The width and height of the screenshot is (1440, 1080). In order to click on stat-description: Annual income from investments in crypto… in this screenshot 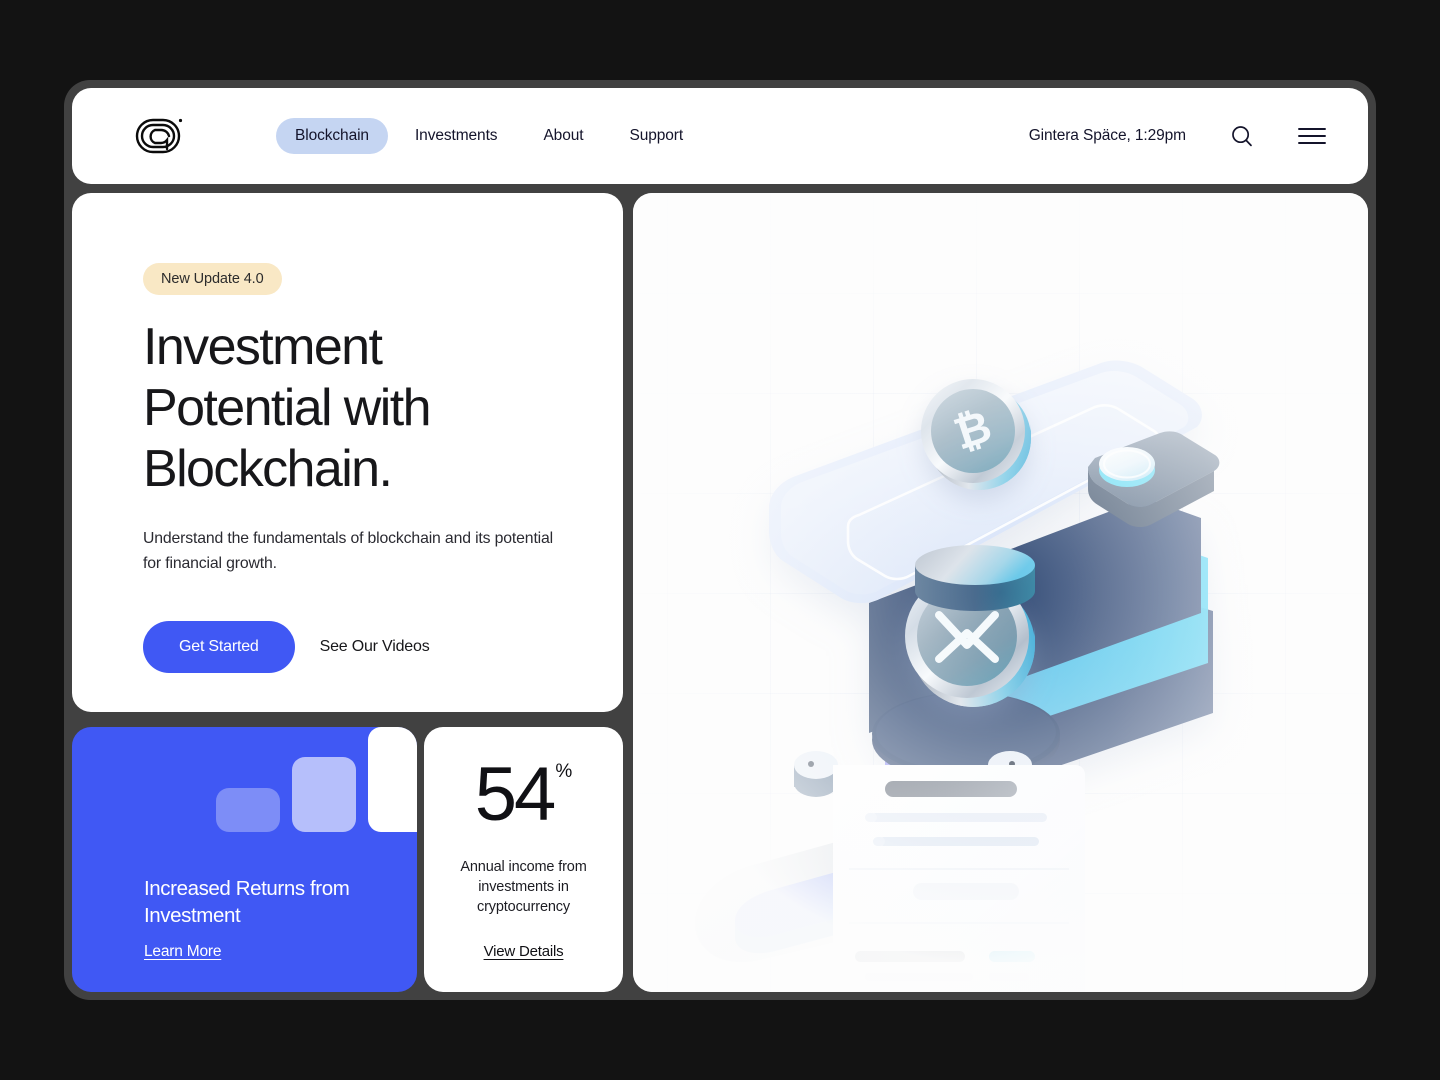, I will do `click(523, 887)`.